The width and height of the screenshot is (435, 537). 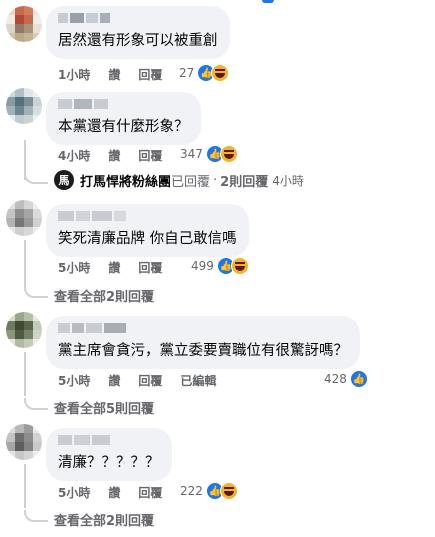 I want to click on comment-bubble: 本黨還有什麼形象？, so click(x=123, y=118).